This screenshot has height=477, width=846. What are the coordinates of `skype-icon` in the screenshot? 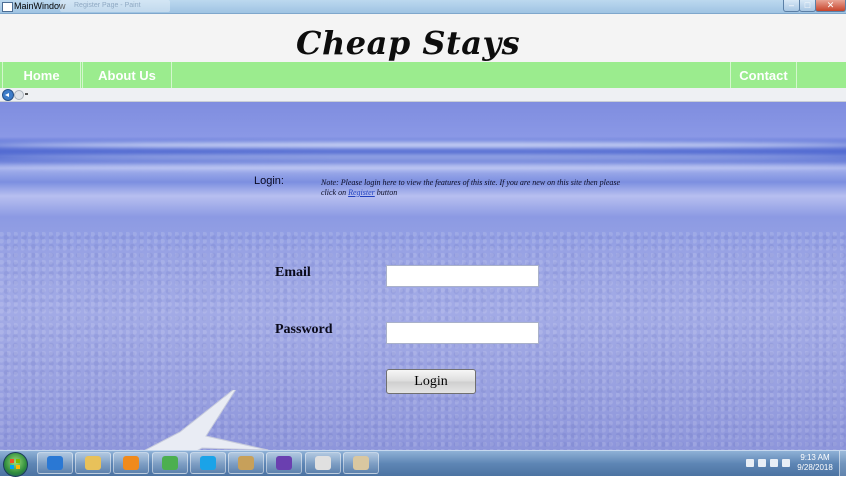 It's located at (208, 463).